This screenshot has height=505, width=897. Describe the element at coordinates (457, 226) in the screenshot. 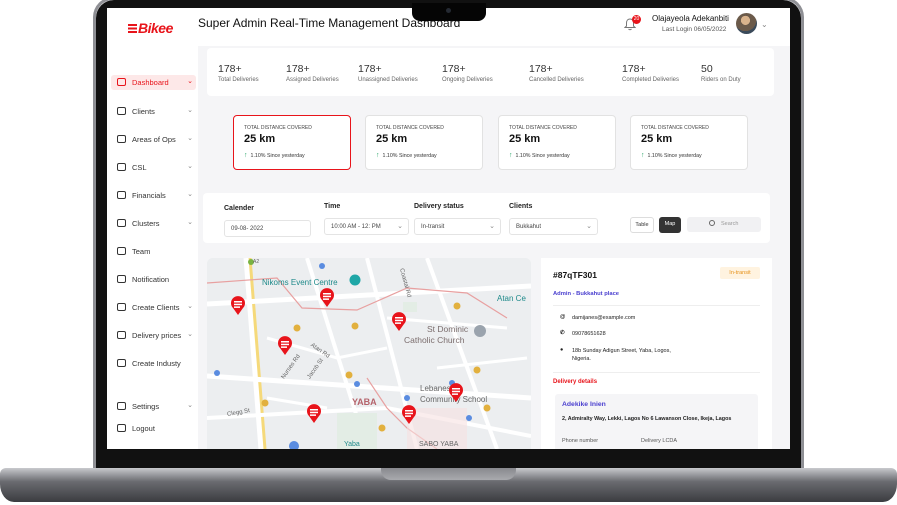

I see `delivery-status-select: In-transit ⌄` at that location.